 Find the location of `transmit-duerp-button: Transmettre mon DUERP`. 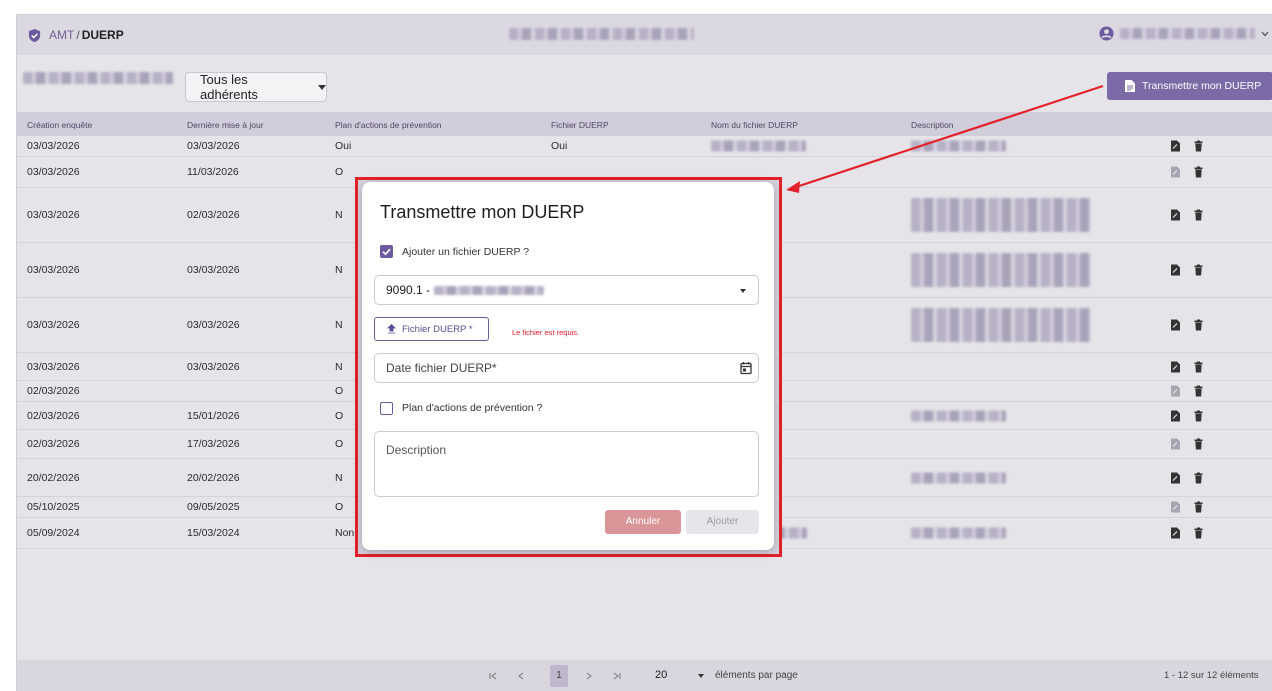

transmit-duerp-button: Transmettre mon DUERP is located at coordinates (1189, 86).